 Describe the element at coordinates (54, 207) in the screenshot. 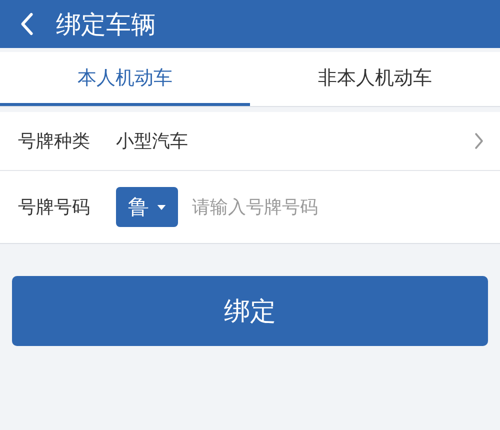

I see `field-label: 号牌号码` at that location.